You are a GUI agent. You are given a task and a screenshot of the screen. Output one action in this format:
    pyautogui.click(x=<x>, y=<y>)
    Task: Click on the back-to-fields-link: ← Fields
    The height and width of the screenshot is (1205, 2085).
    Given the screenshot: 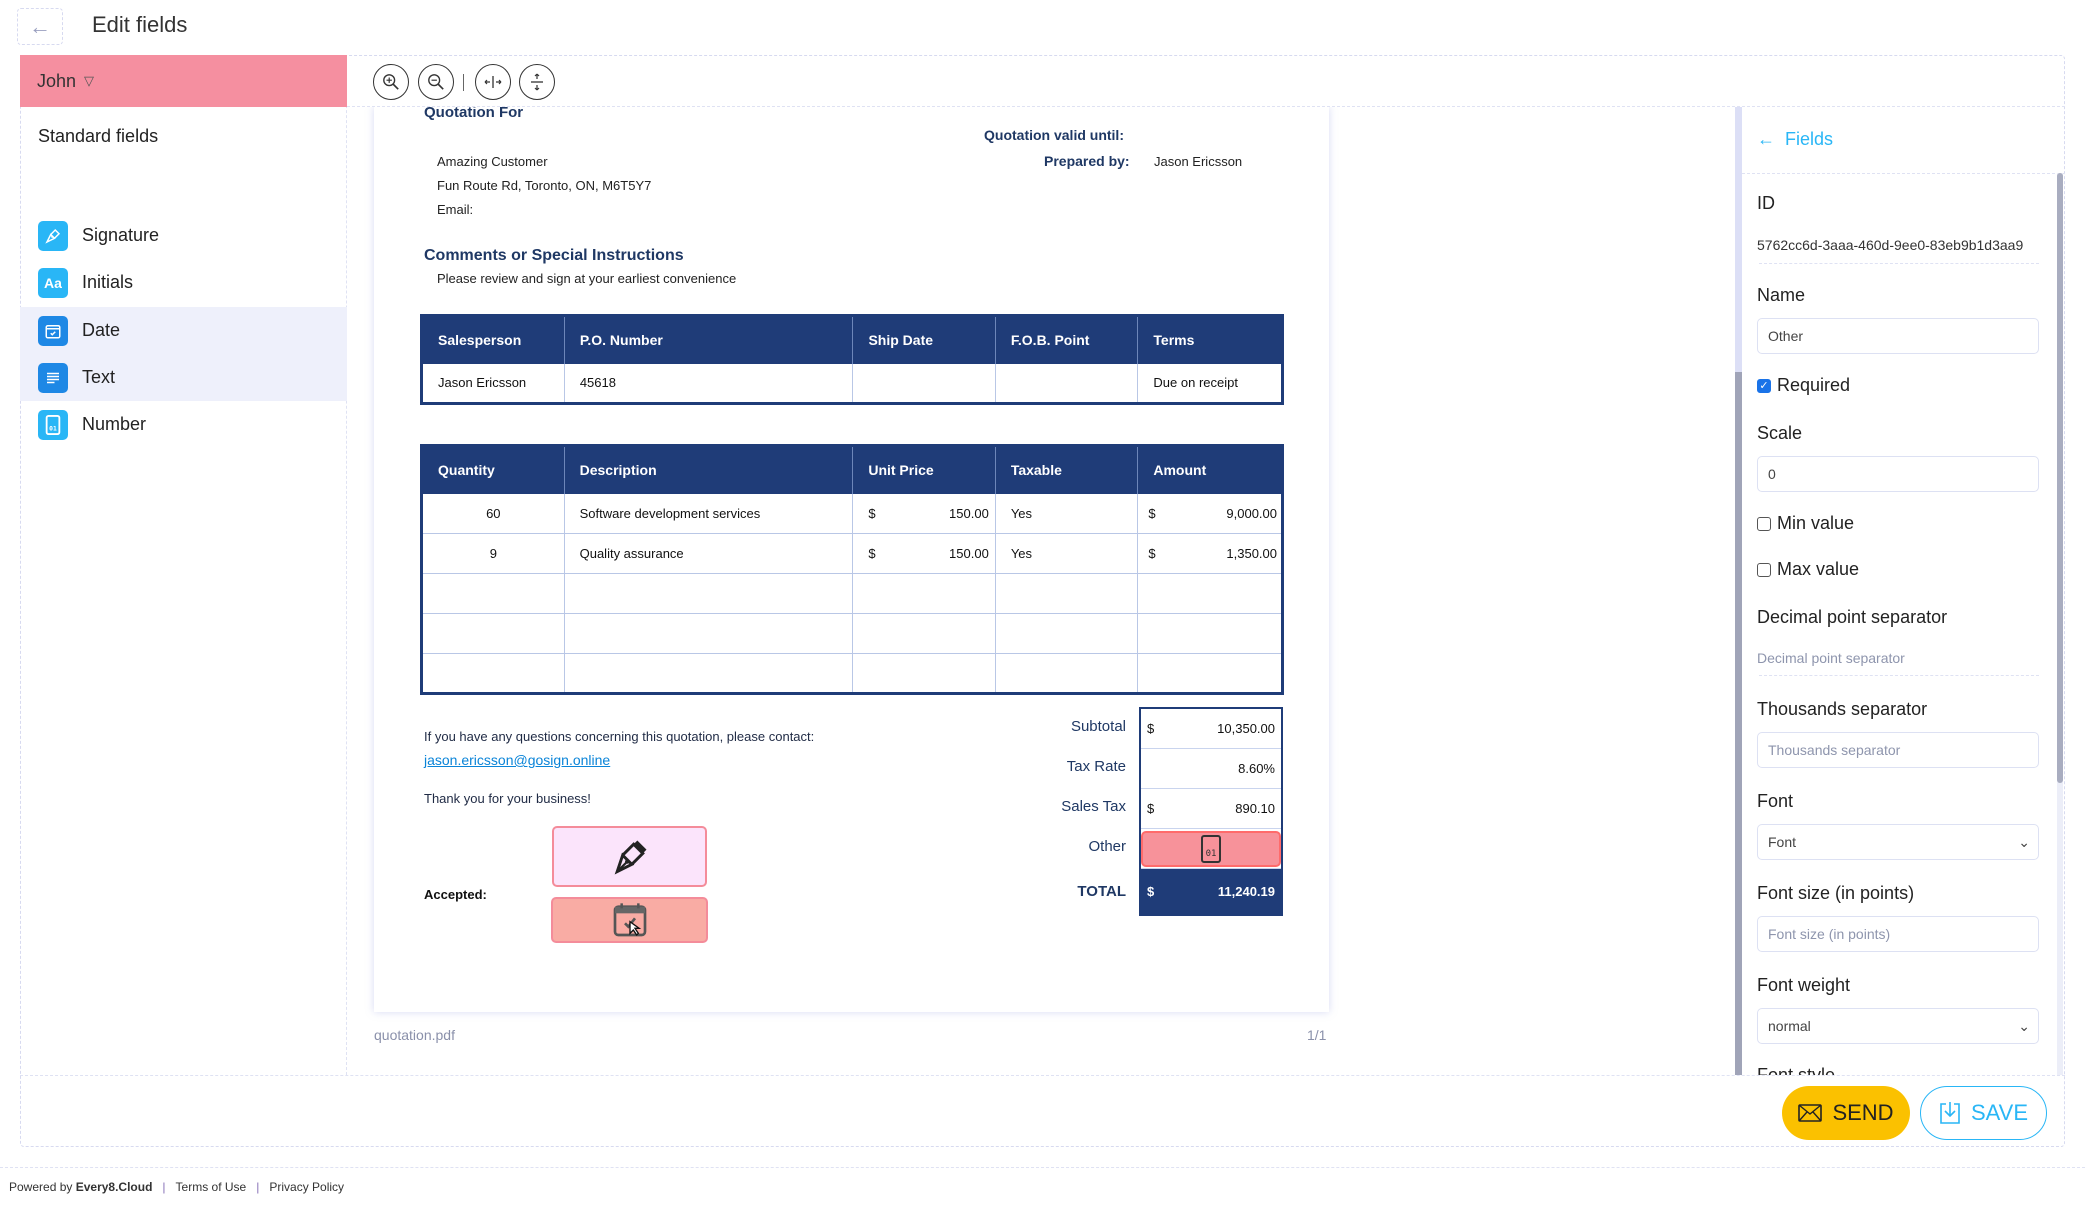 What is the action you would take?
    pyautogui.click(x=1795, y=139)
    